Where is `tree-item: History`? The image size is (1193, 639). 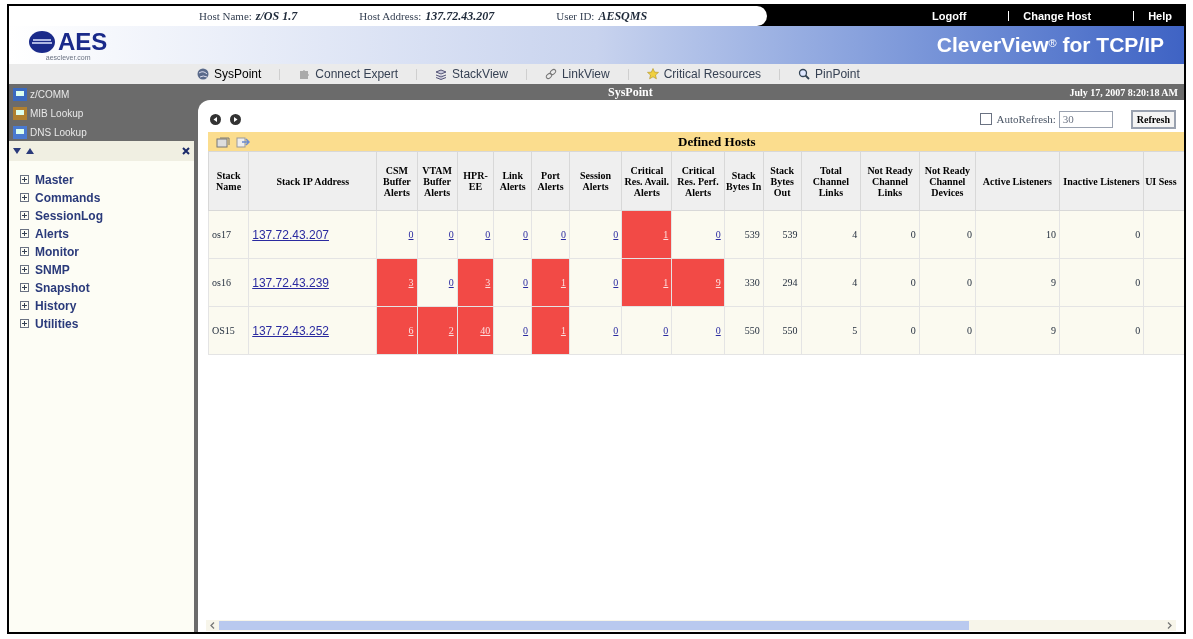
tree-item: History is located at coordinates (56, 305).